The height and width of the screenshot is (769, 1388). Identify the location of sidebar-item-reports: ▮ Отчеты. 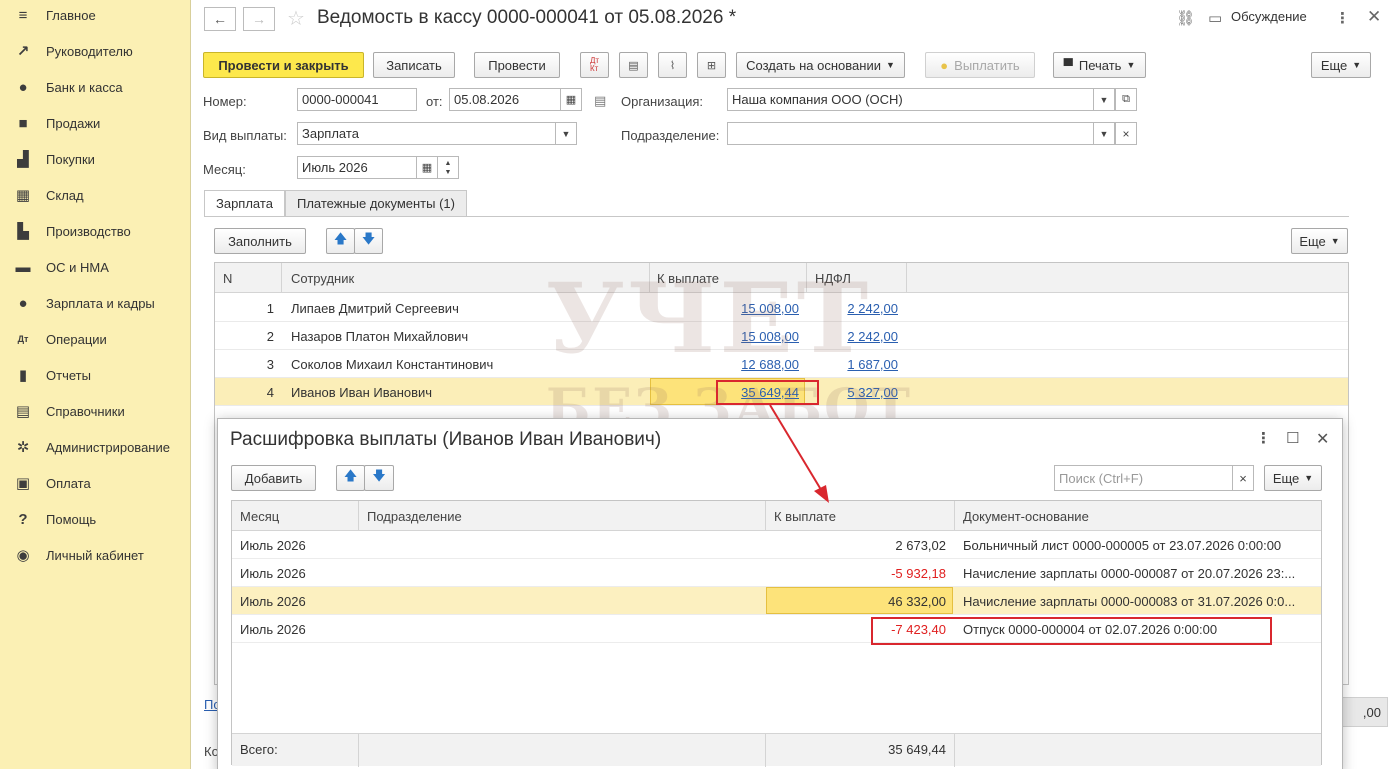
(95, 375).